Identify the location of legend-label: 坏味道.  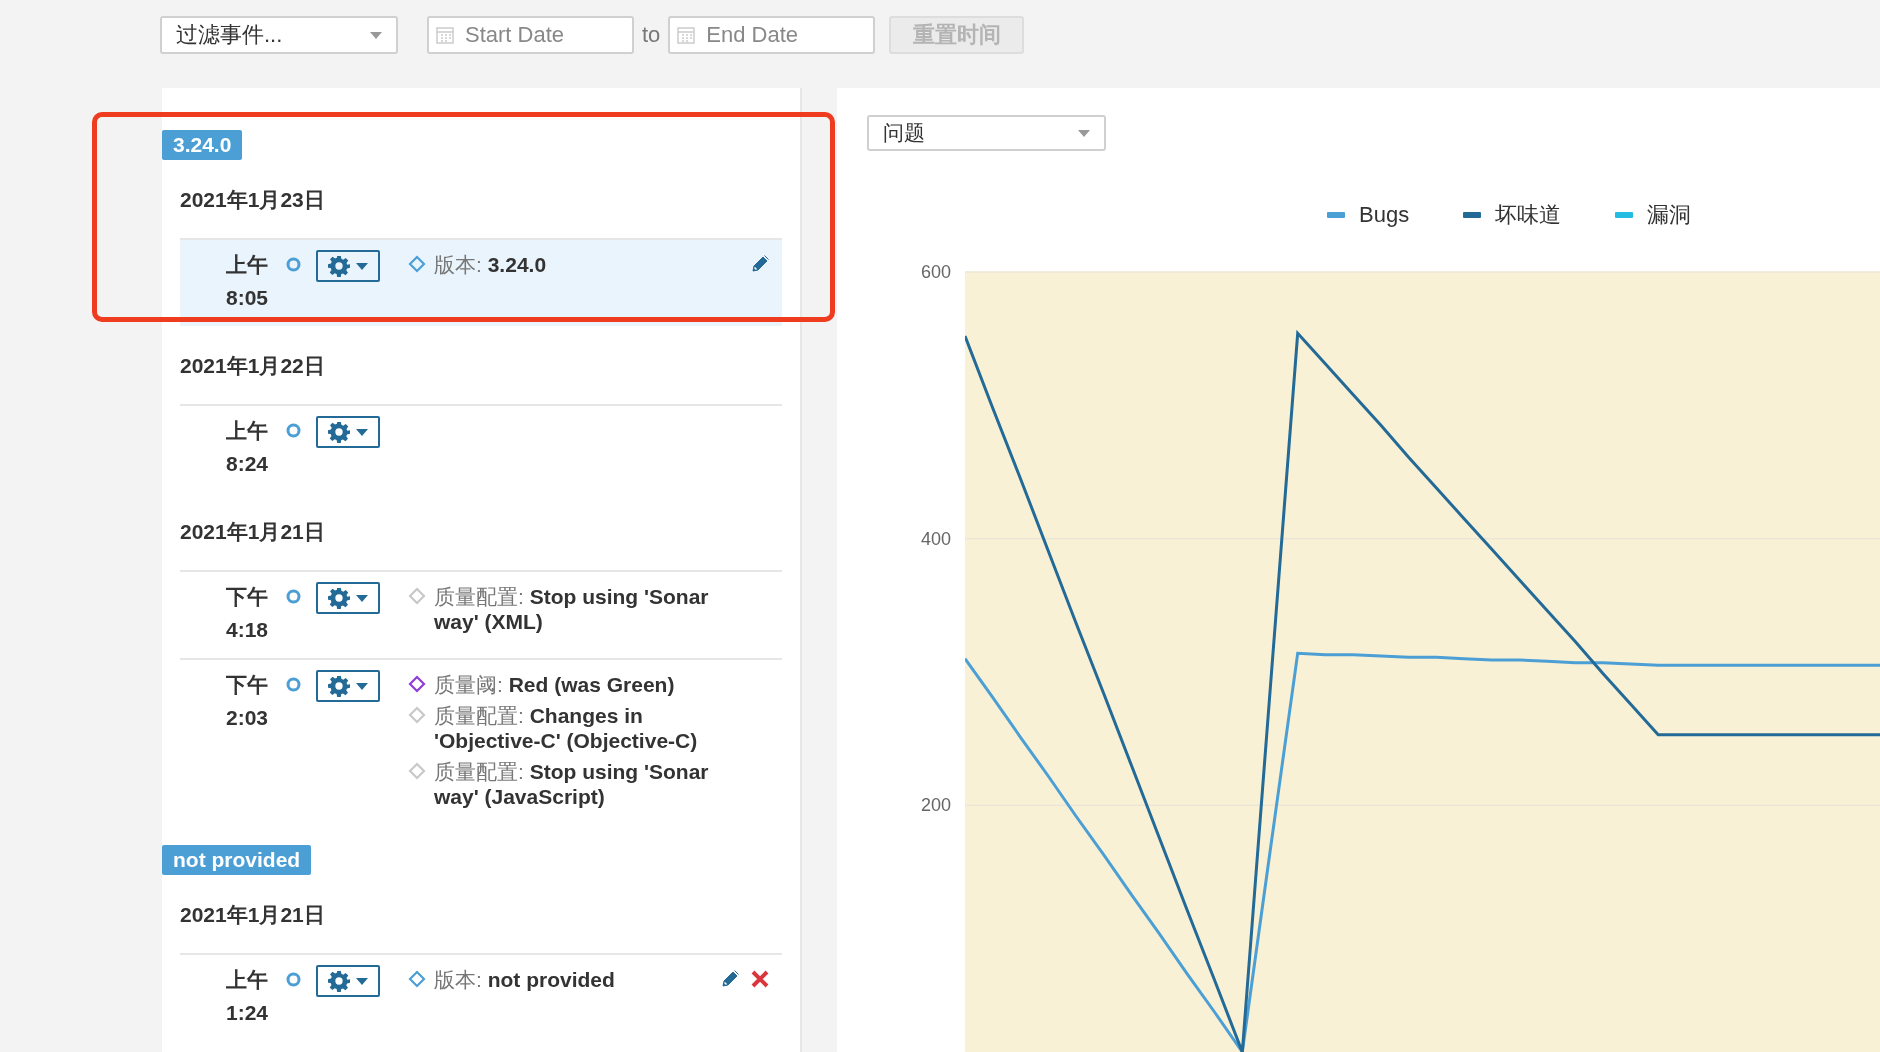
(1528, 215).